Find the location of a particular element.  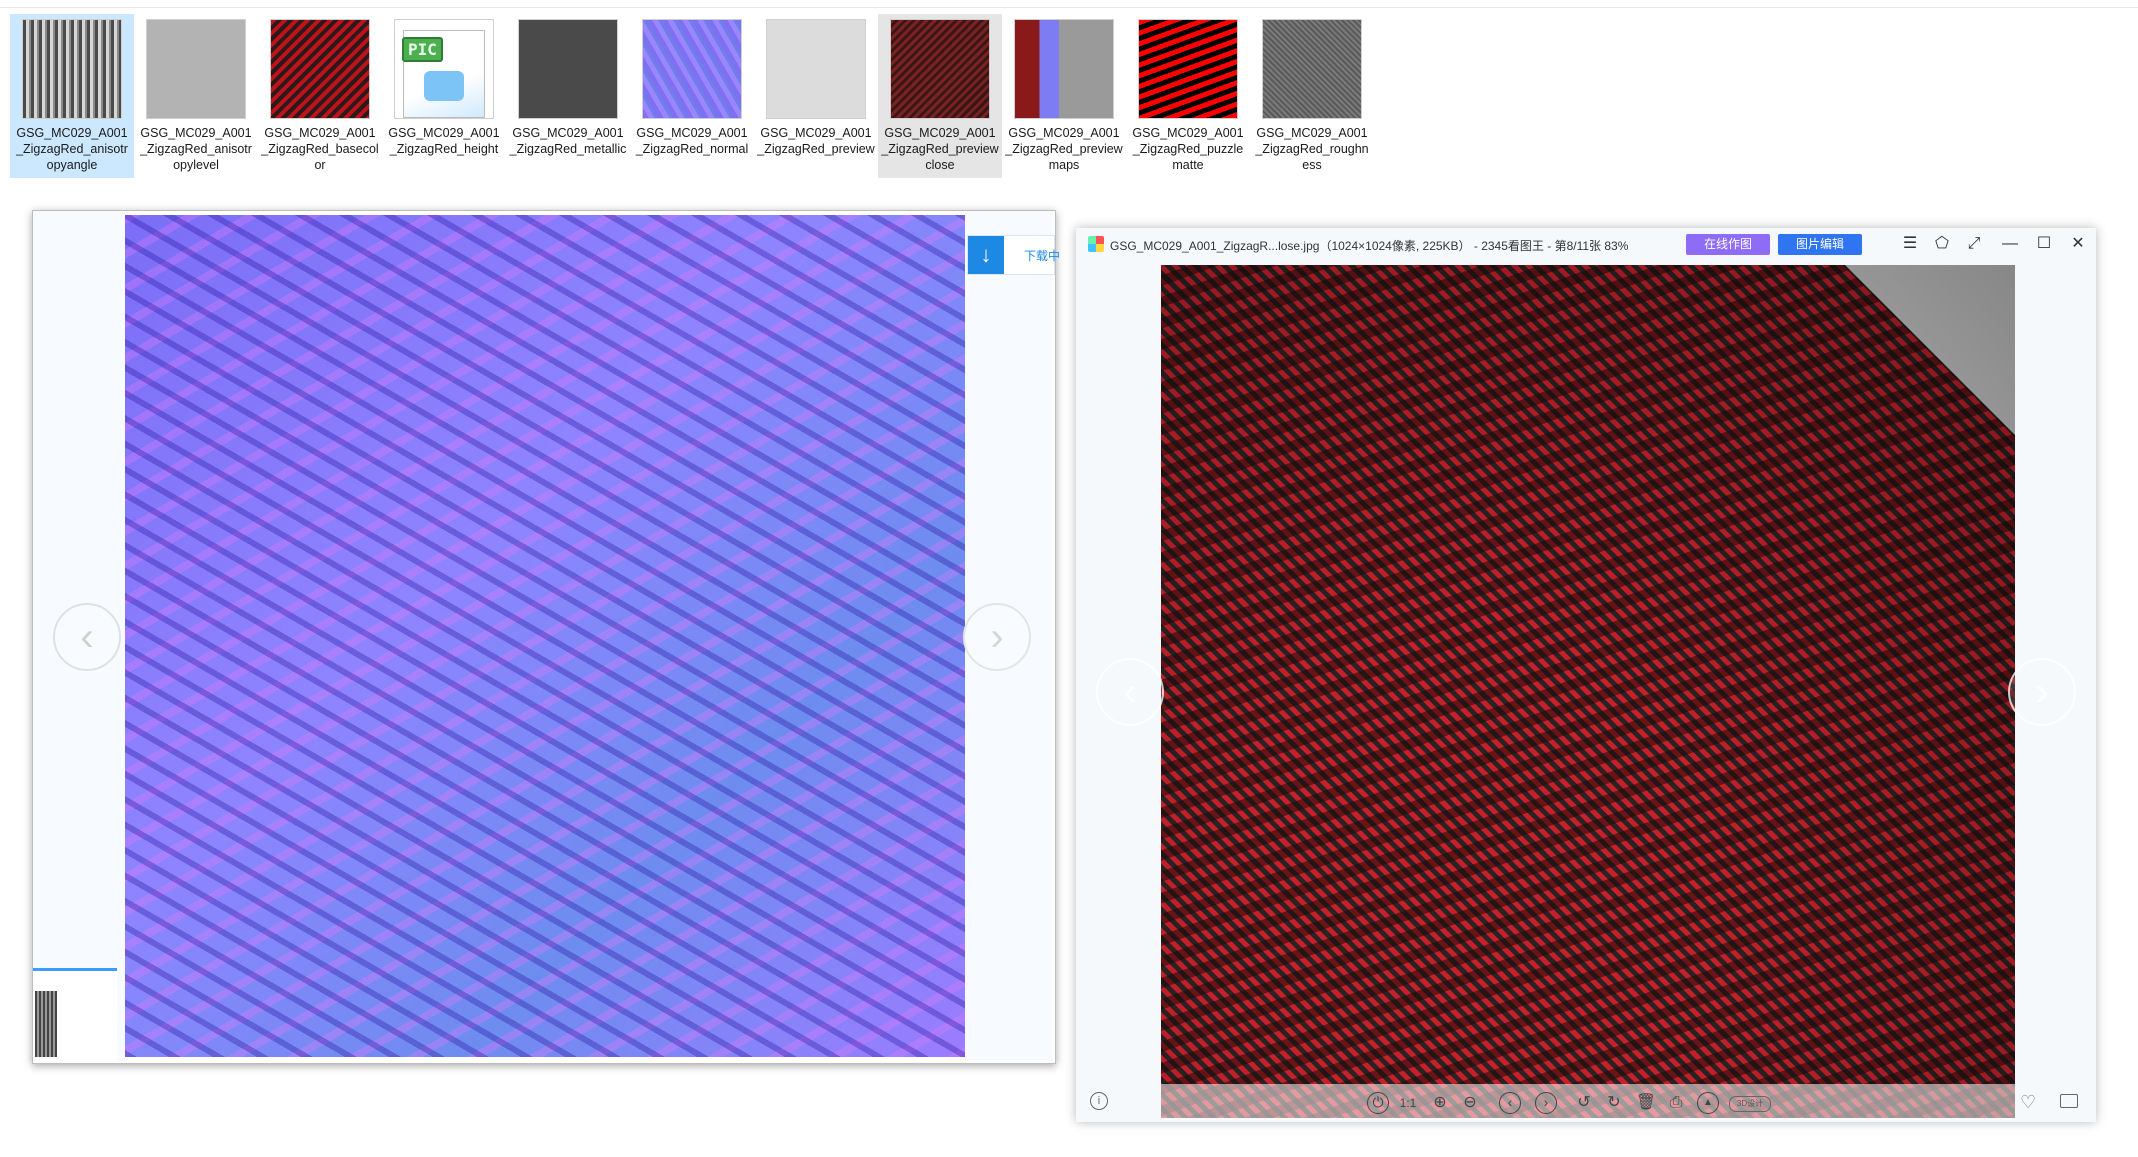

file-thumbnail: GSG_MC029_A001_ZigzagRed_anisotropyangle is located at coordinates (72, 96).